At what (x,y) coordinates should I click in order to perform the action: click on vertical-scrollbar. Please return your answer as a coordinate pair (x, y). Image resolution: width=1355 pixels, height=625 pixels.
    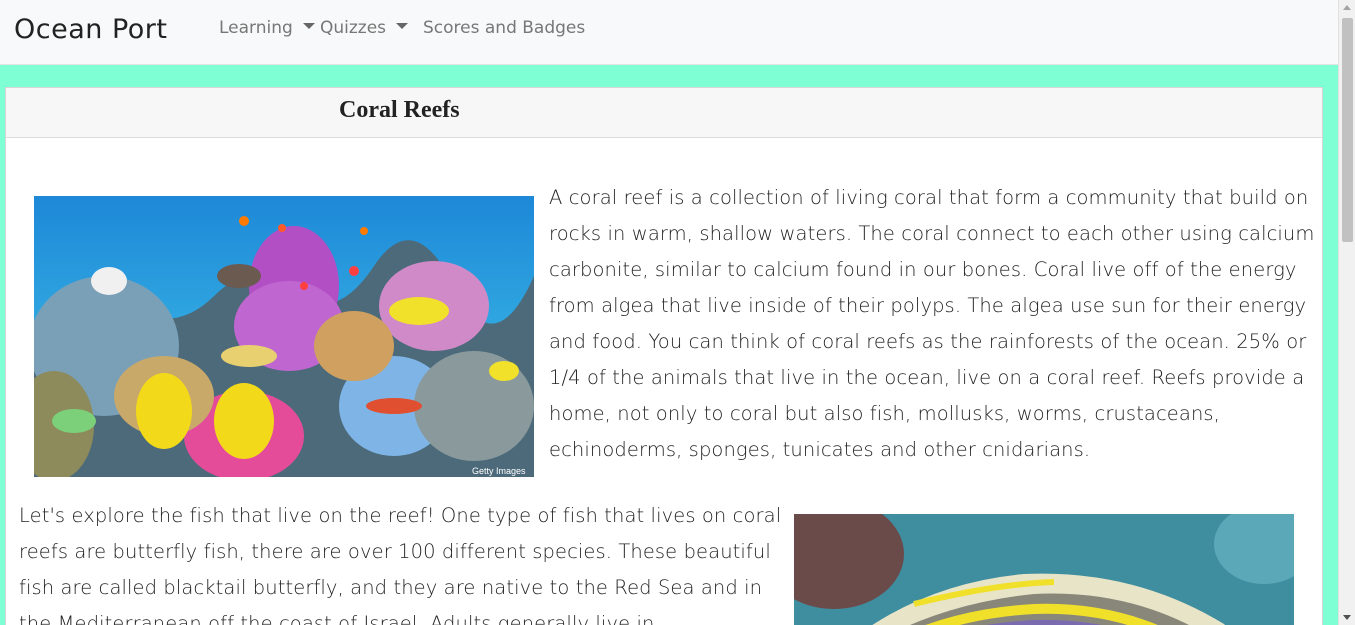
    Looking at the image, I should click on (1346, 312).